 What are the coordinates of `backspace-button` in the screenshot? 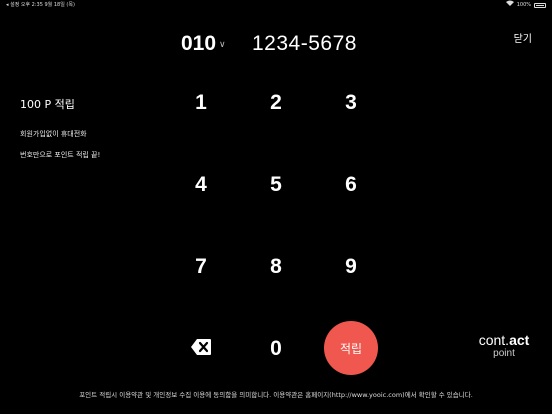 It's located at (201, 347).